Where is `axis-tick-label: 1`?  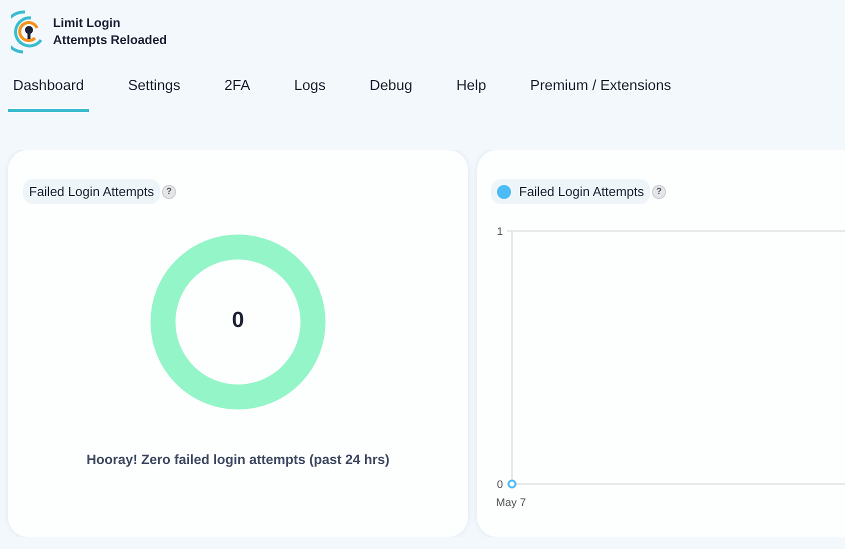
axis-tick-label: 1 is located at coordinates (499, 232).